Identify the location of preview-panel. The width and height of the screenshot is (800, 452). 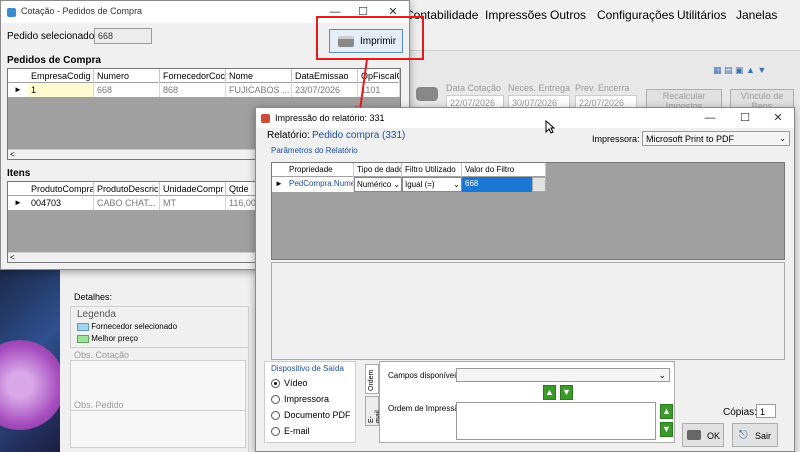
(528, 311).